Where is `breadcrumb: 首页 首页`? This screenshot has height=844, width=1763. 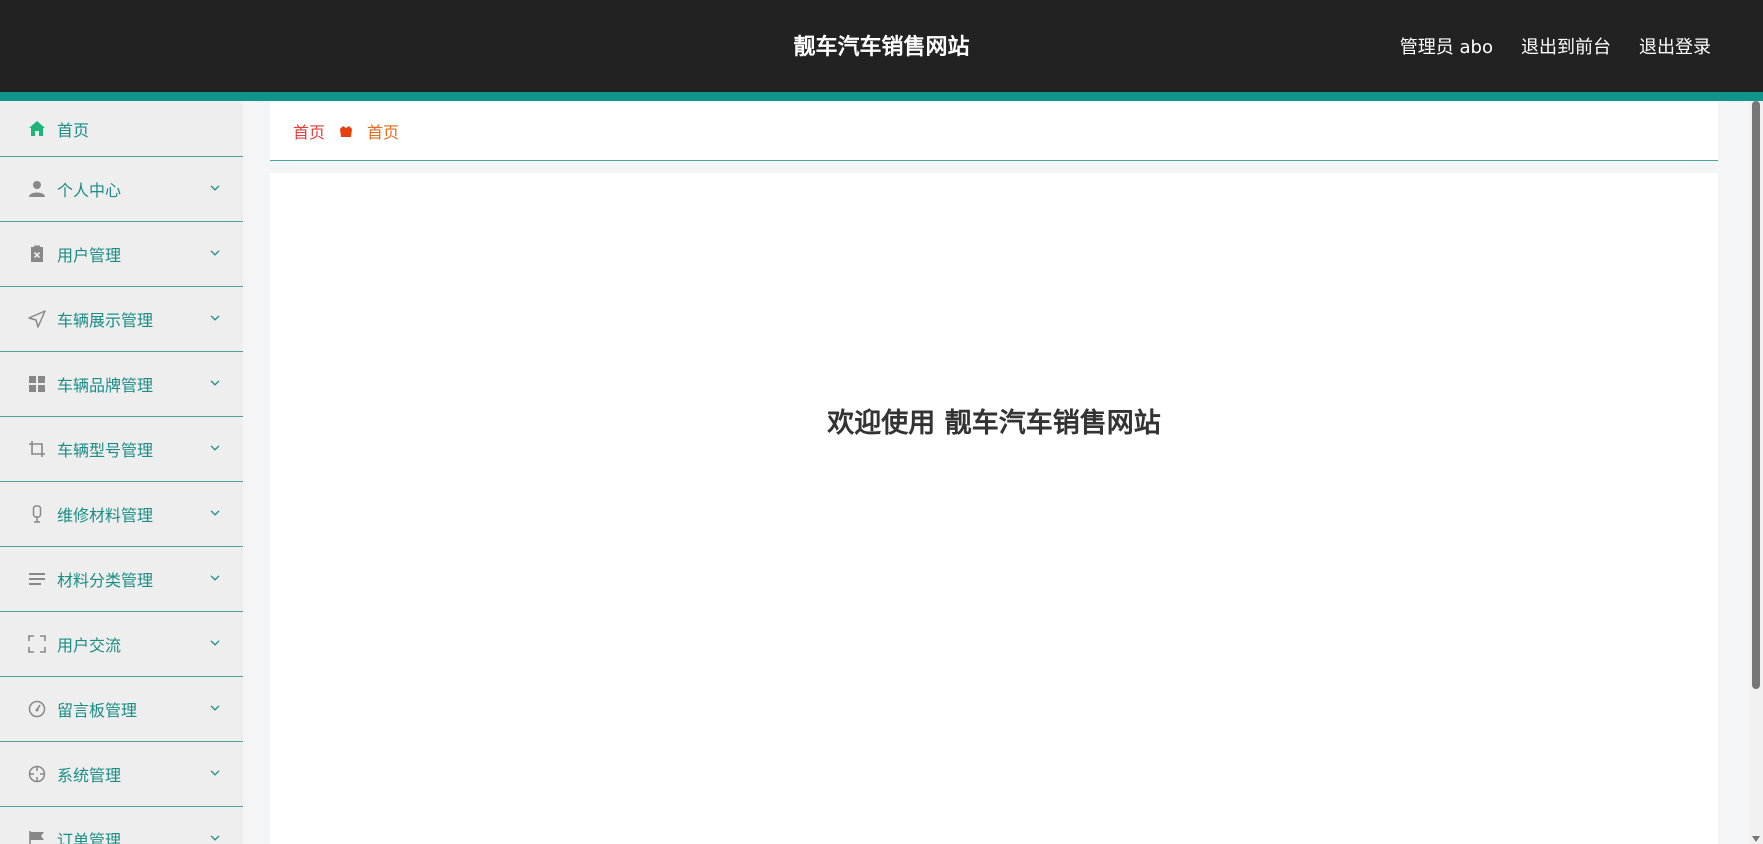
breadcrumb: 首页 首页 is located at coordinates (346, 131).